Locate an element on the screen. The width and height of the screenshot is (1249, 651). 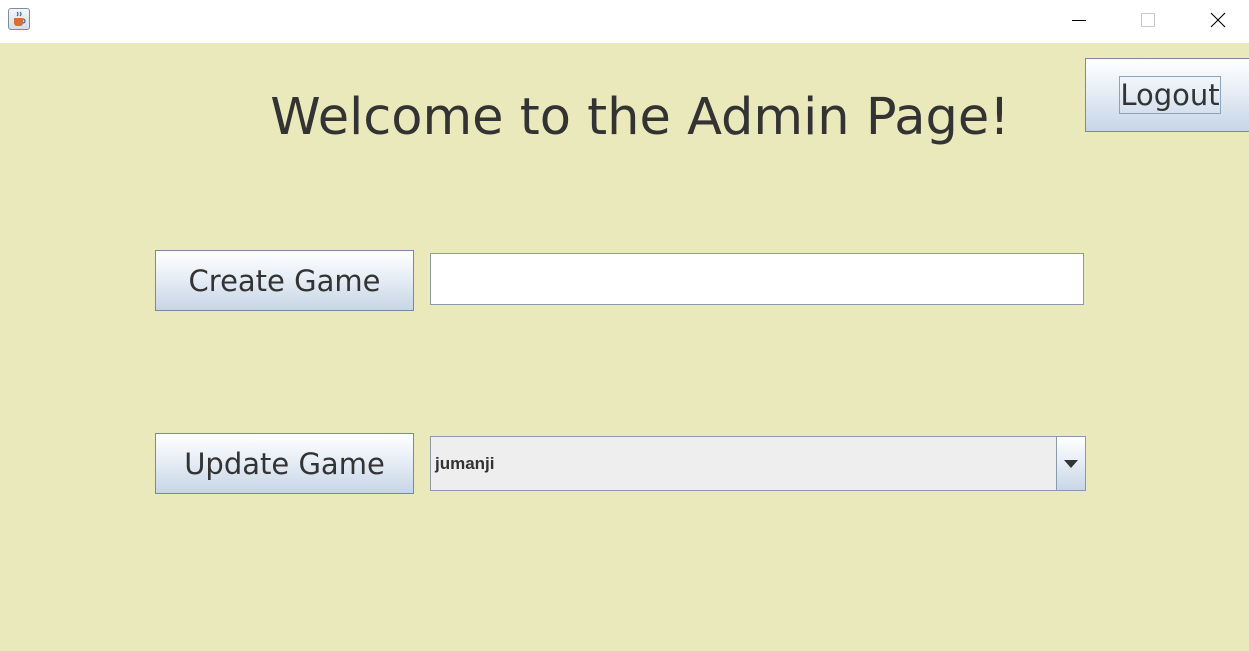
selected-game-value: jumanji is located at coordinates (465, 463).